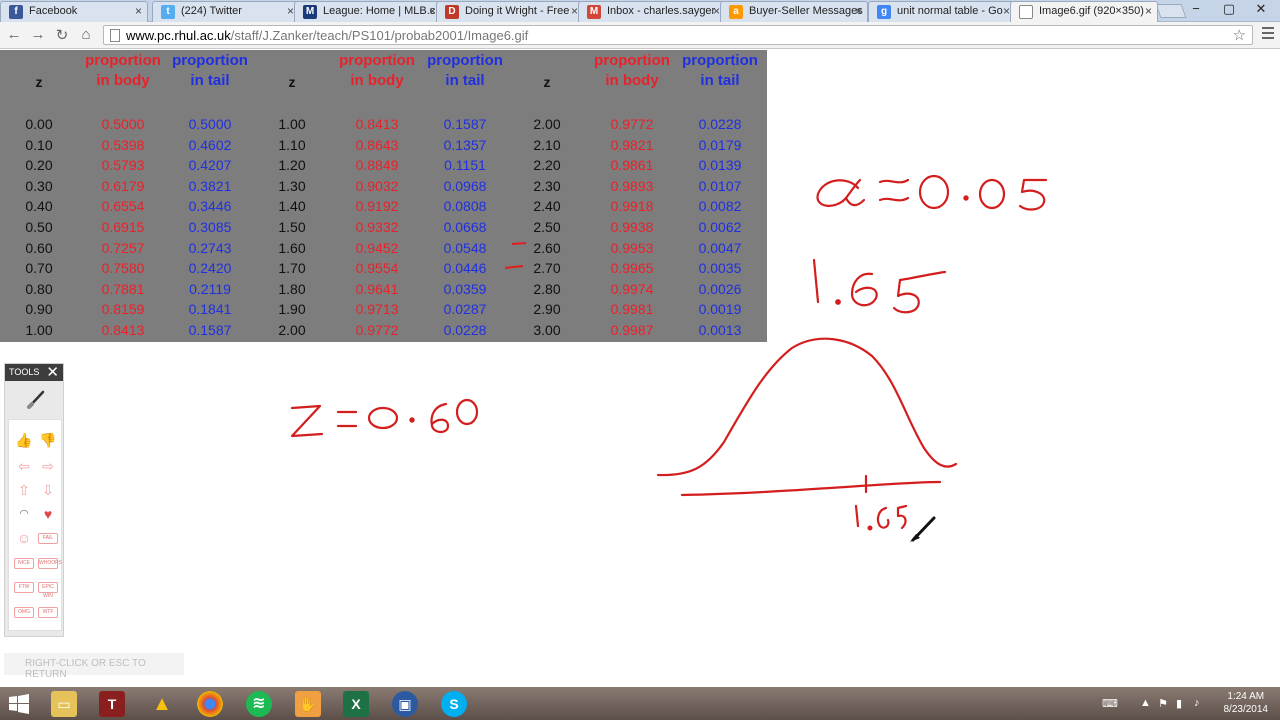  What do you see at coordinates (405, 704) in the screenshot?
I see `media-icon: ▣` at bounding box center [405, 704].